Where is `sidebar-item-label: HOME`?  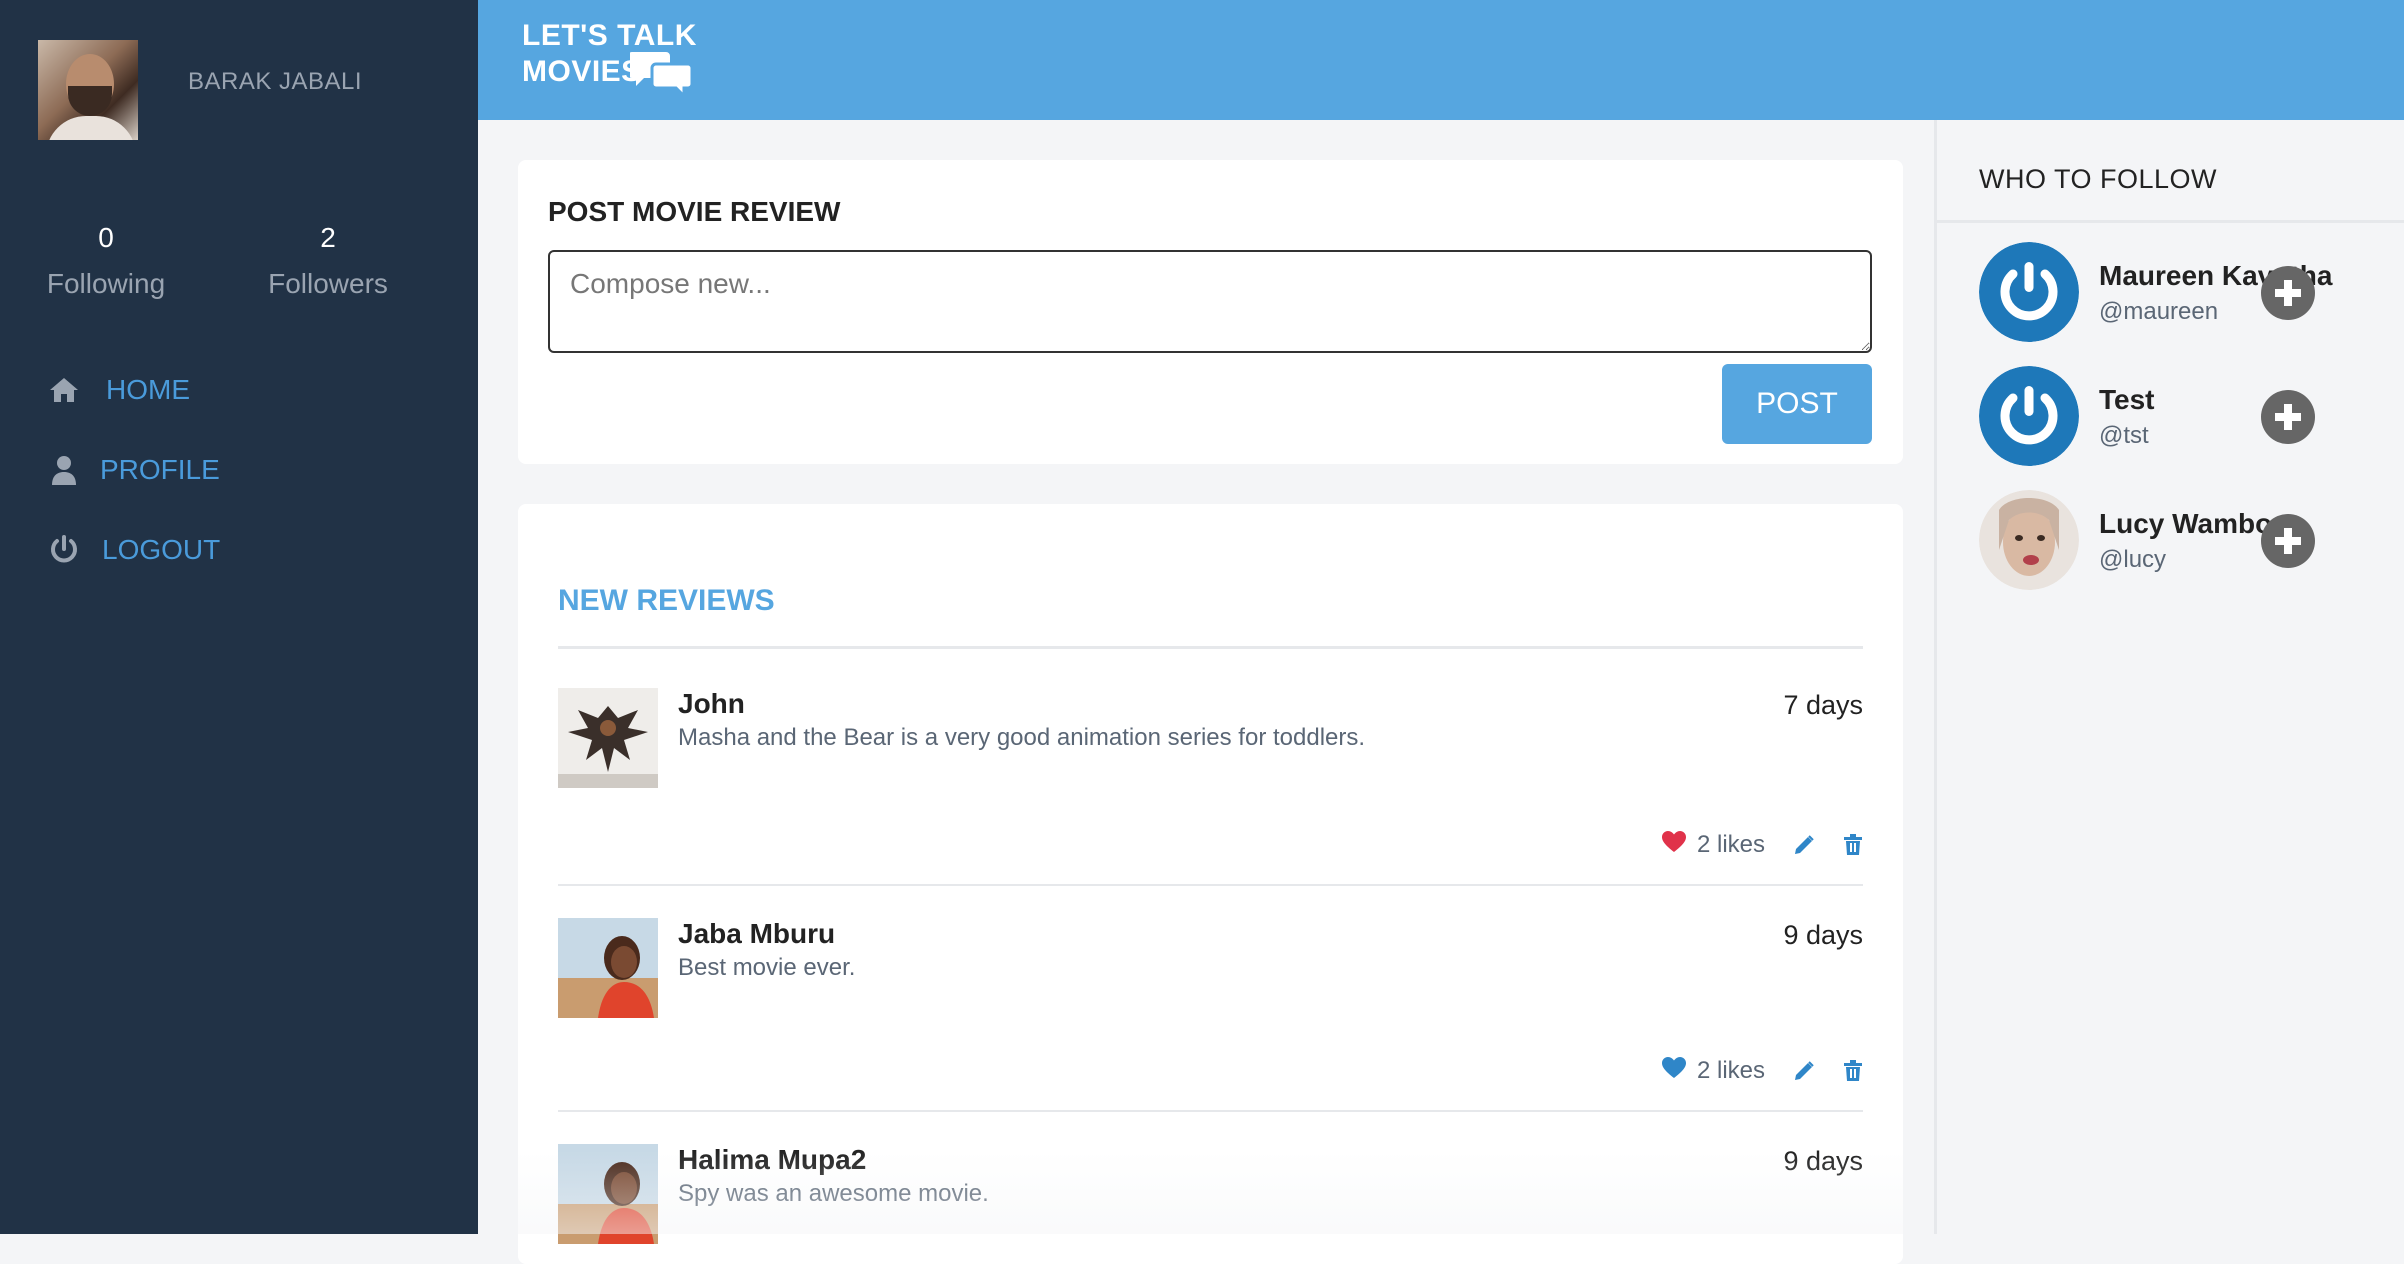
sidebar-item-label: HOME is located at coordinates (148, 389).